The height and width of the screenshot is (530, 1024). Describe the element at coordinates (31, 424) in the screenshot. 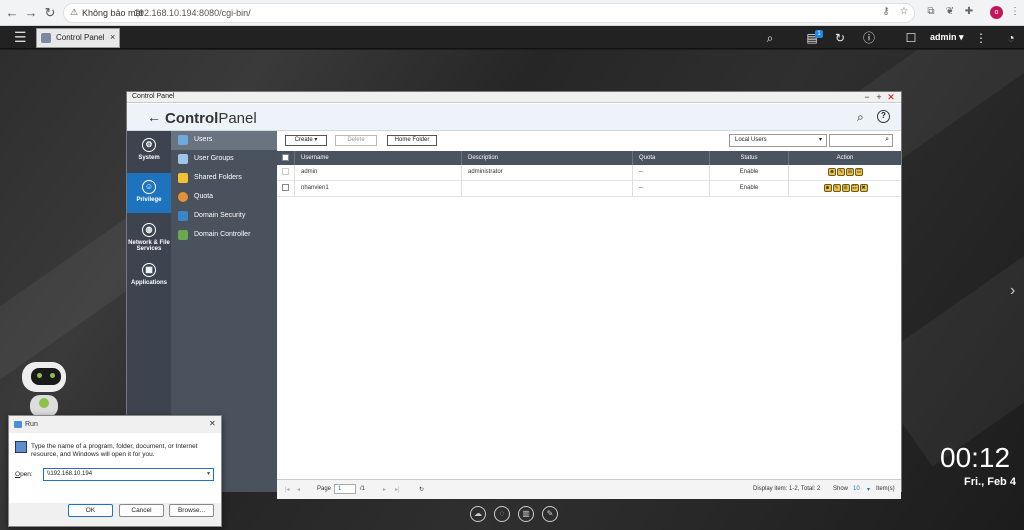

I see `dialog-title: Run` at that location.